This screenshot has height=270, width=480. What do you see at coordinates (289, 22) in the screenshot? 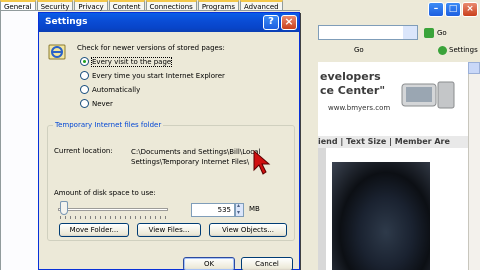
I see `close-icon: ×` at bounding box center [289, 22].